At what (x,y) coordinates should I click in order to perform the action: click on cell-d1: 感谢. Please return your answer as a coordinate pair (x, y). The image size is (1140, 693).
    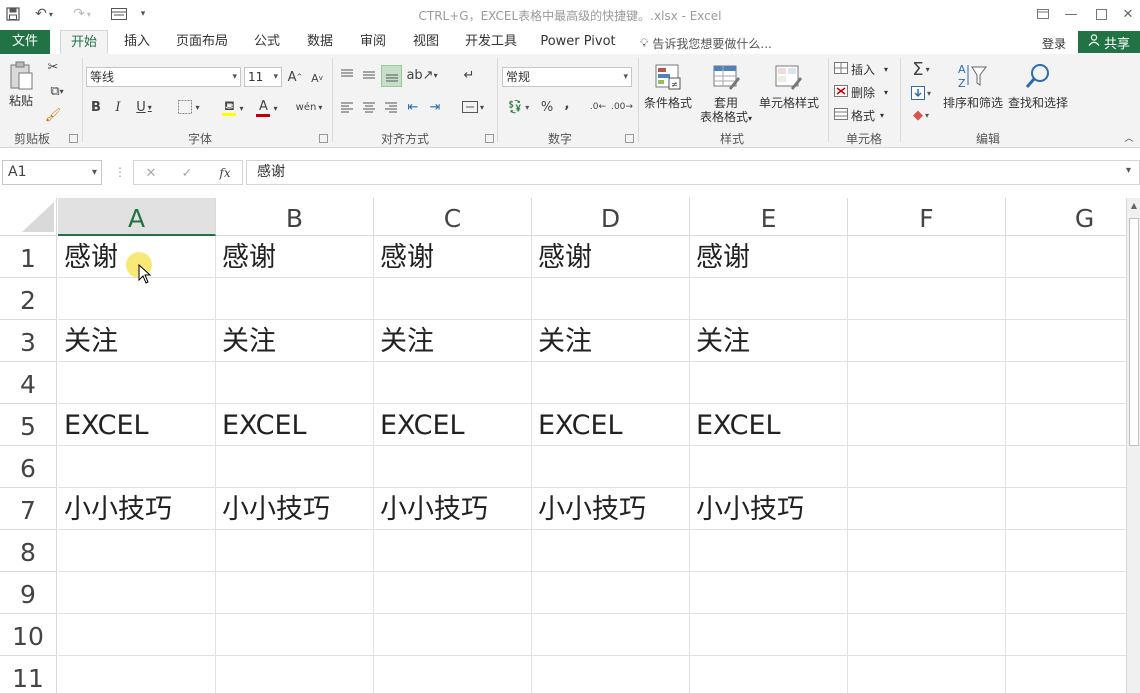
    Looking at the image, I should click on (611, 257).